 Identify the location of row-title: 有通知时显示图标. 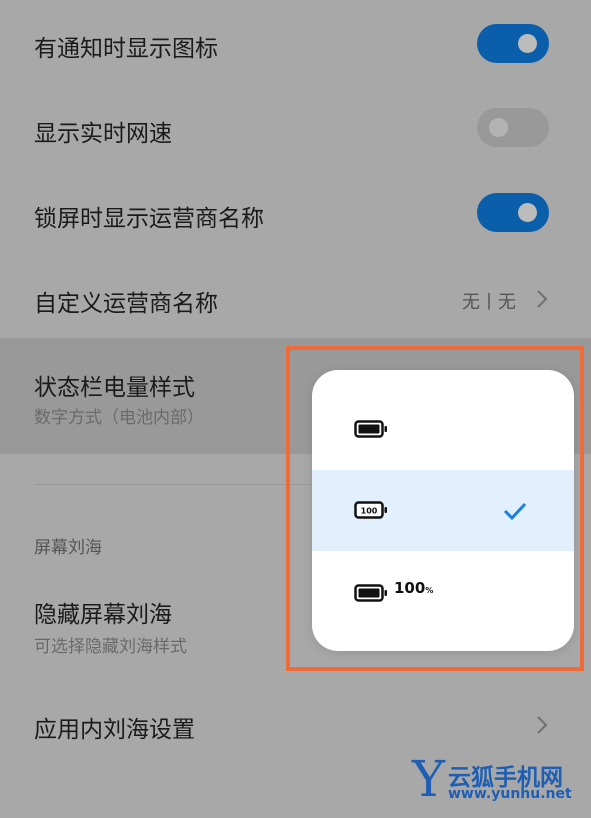
(126, 49).